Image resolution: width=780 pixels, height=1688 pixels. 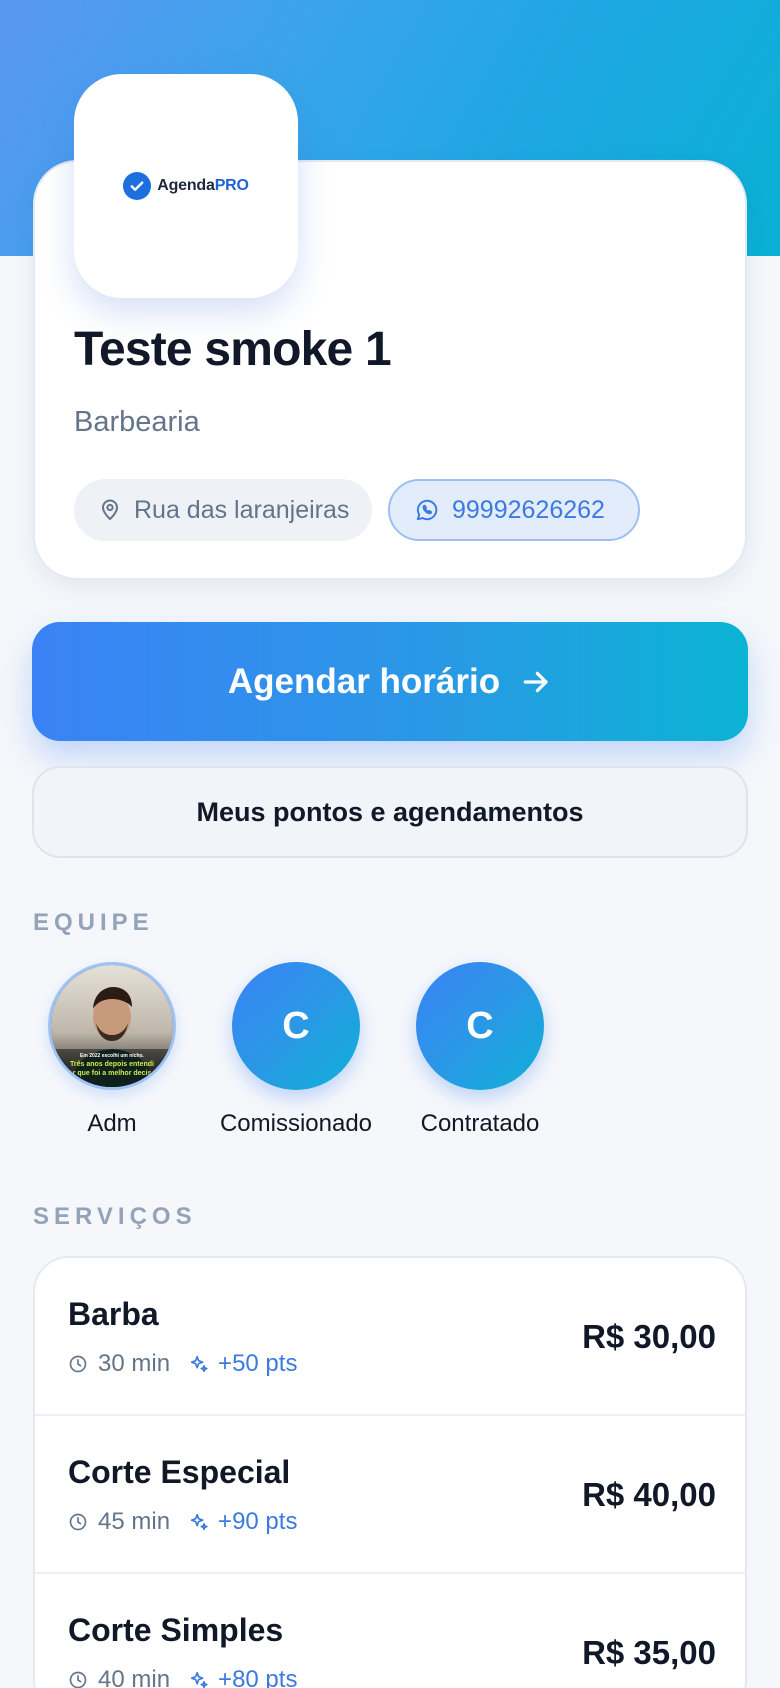 What do you see at coordinates (649, 1652) in the screenshot?
I see `service-price: R$ 35,00` at bounding box center [649, 1652].